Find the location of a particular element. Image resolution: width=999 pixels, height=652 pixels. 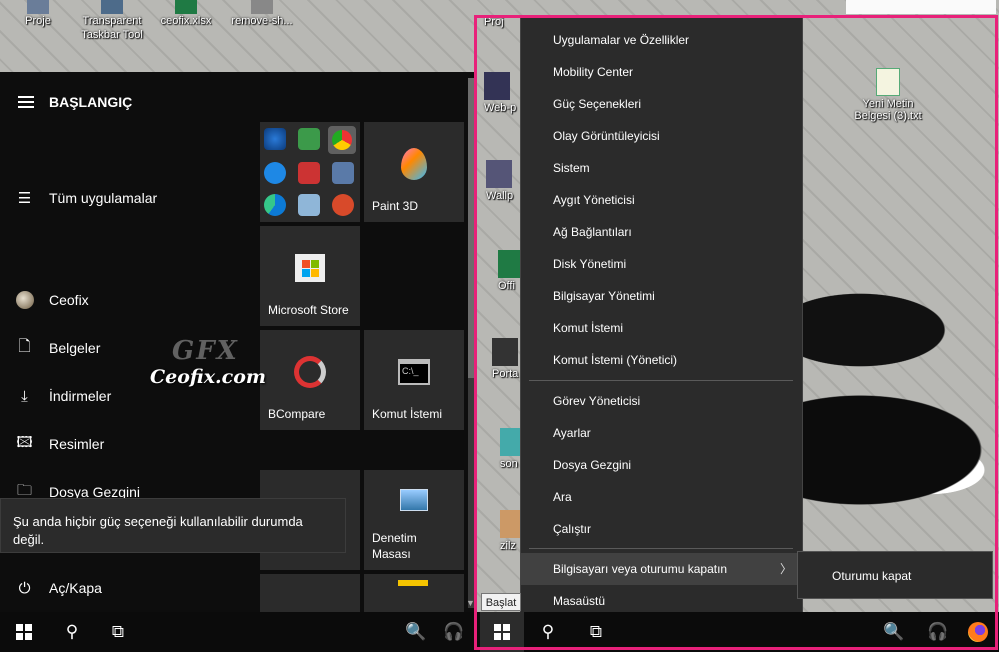

tile-paint-3d: Paint 3D is located at coordinates (414, 172).